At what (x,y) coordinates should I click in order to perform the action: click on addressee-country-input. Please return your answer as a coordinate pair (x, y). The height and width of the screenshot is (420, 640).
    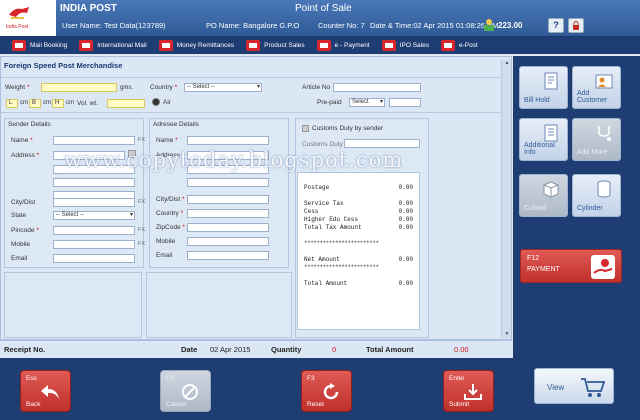
    Looking at the image, I should click on (228, 213).